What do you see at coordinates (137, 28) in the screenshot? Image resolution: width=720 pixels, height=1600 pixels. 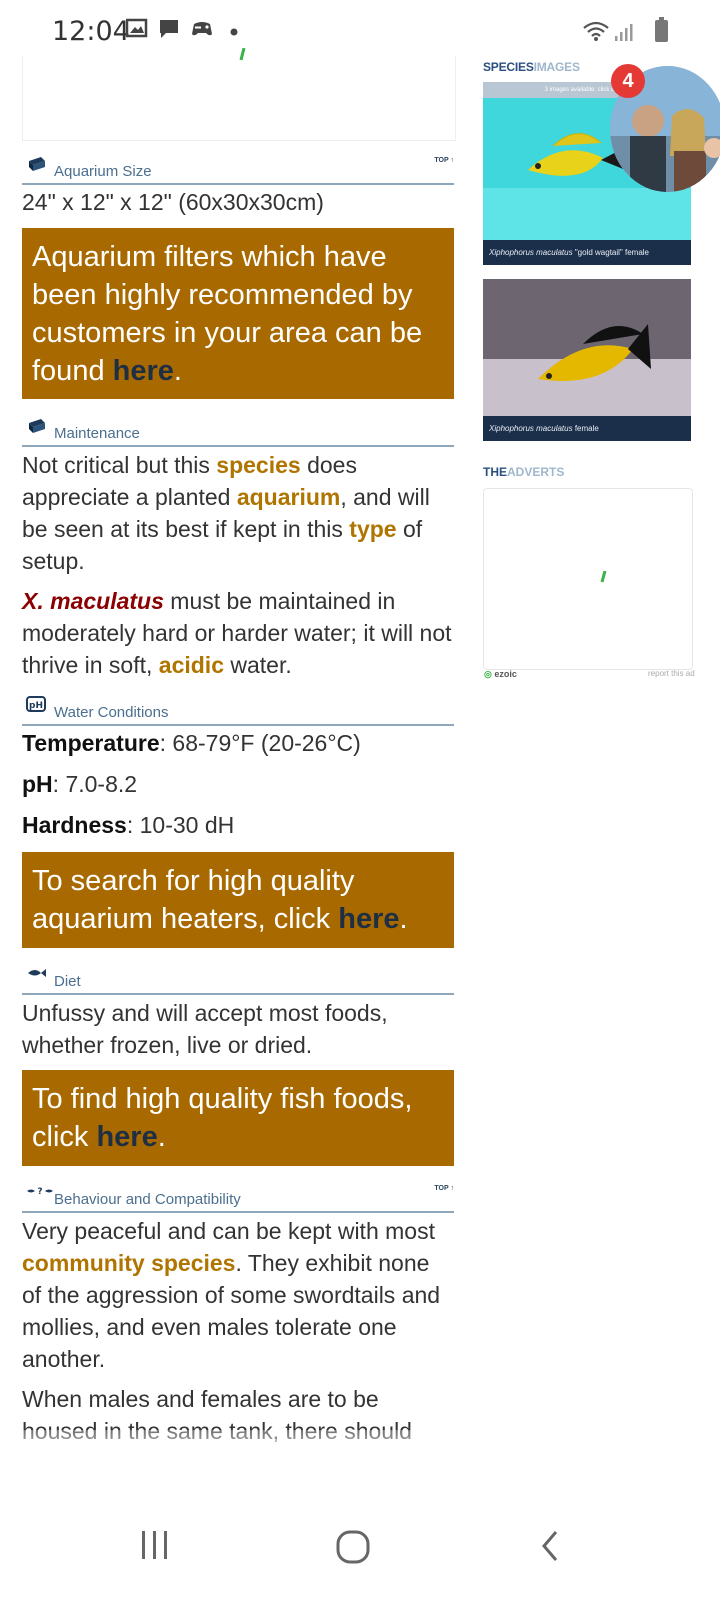 I see `image-icon` at bounding box center [137, 28].